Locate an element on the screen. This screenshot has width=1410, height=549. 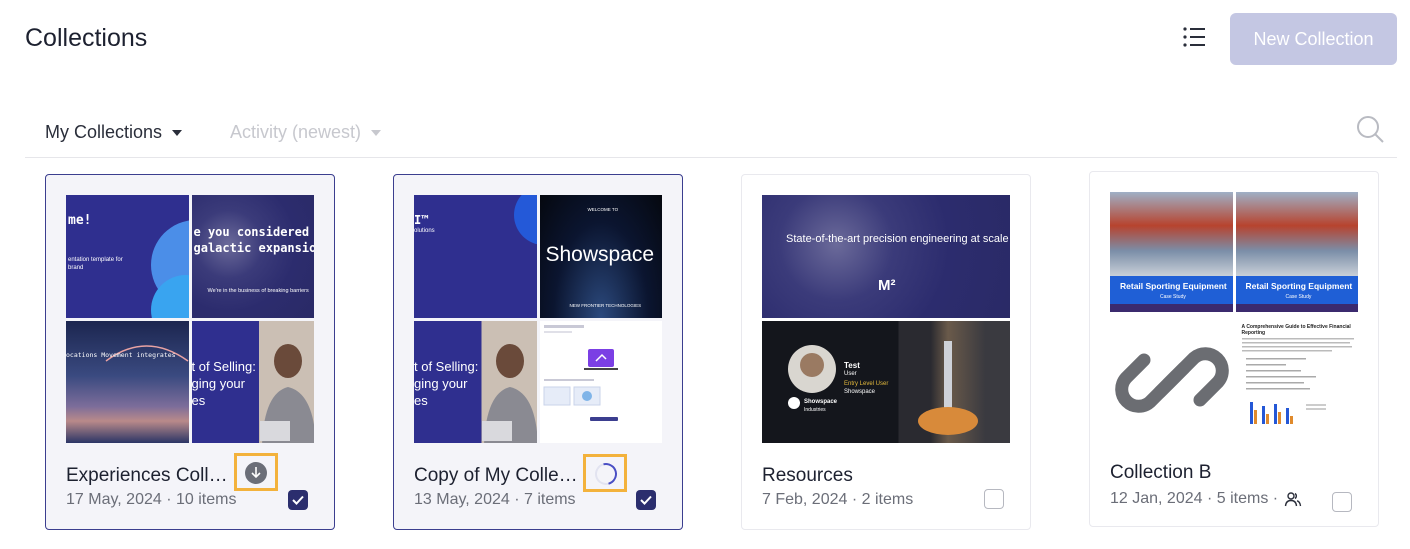
list-view-button is located at coordinates (1193, 39).